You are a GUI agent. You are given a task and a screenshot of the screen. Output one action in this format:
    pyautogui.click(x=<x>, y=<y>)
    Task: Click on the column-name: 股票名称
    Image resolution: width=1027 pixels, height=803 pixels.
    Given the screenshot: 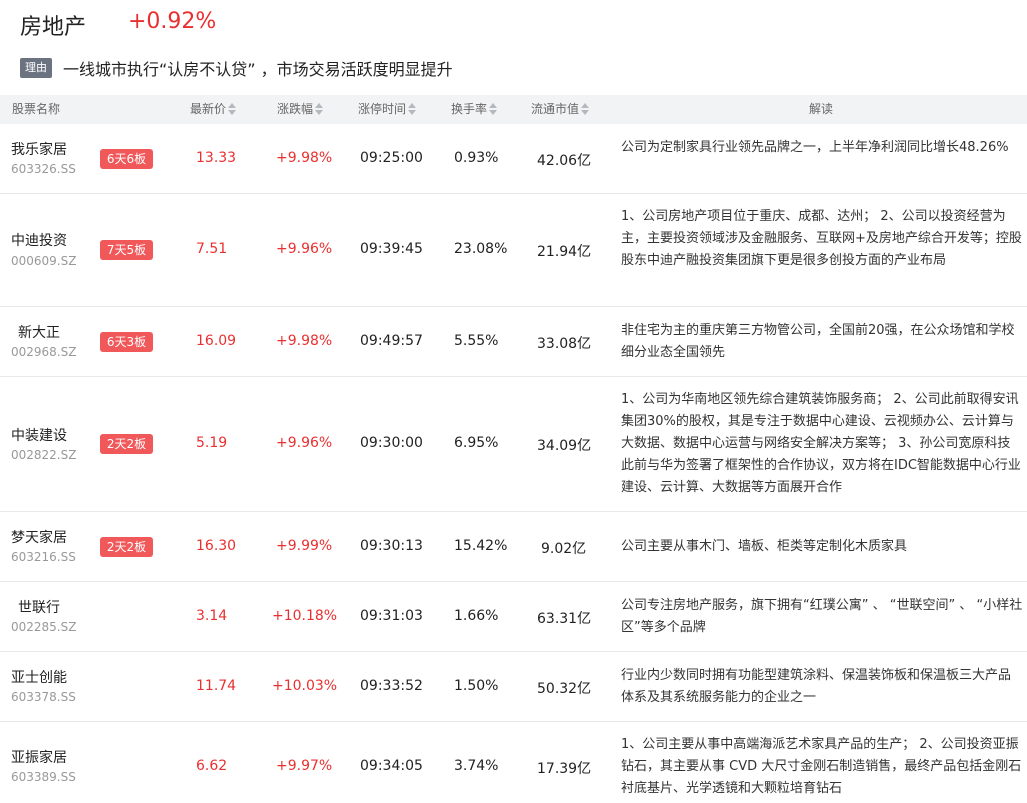 What is the action you would take?
    pyautogui.click(x=36, y=109)
    